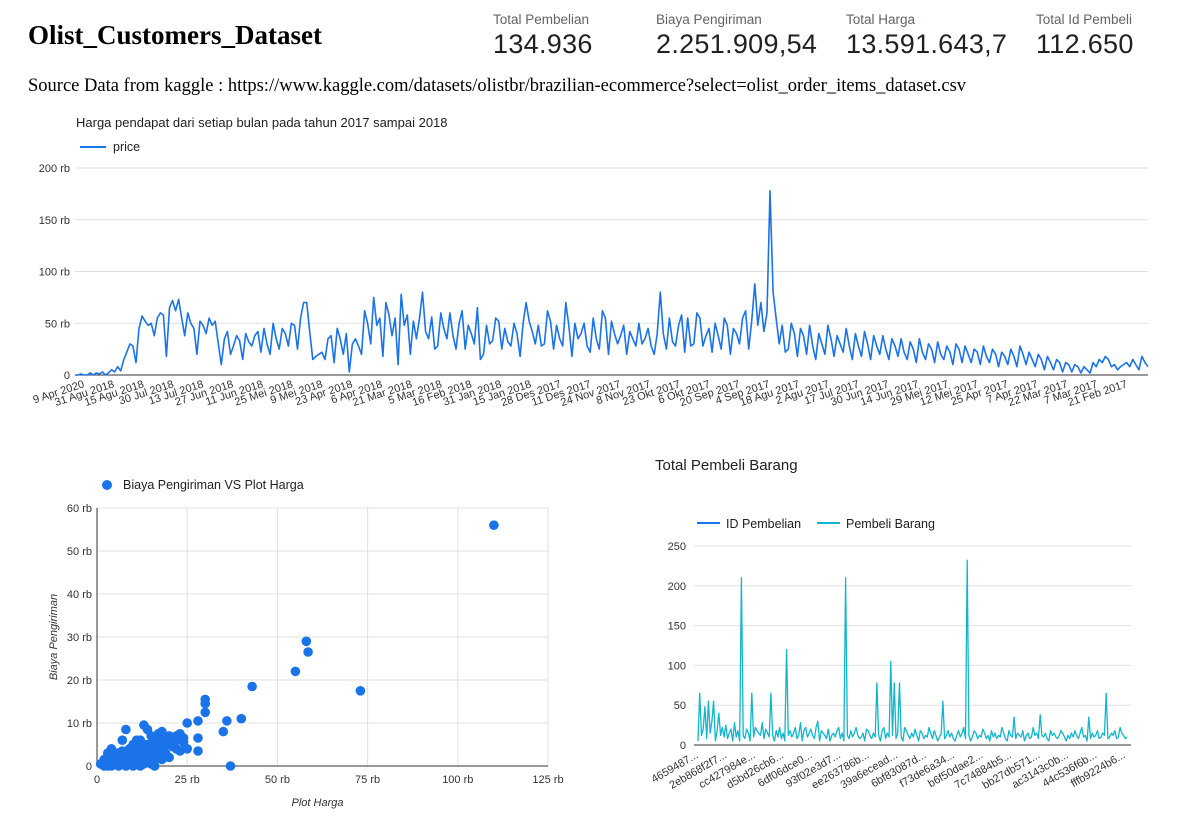 The width and height of the screenshot is (1192, 836). What do you see at coordinates (547, 780) in the screenshot?
I see `x-tick-label: 125 rb` at bounding box center [547, 780].